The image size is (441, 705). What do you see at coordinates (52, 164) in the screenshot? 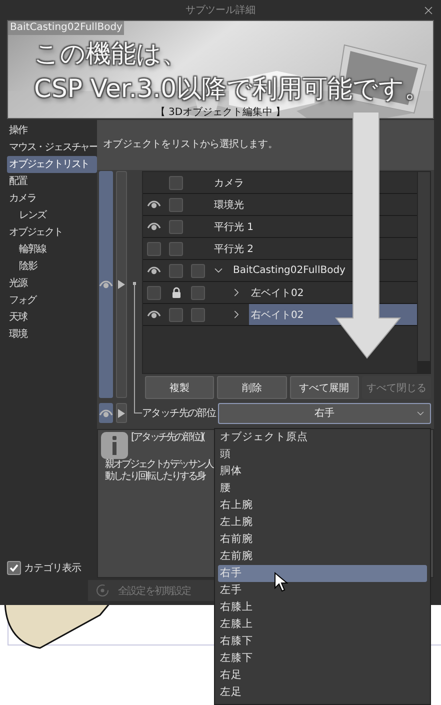
I see `sidebar-item: オブジェクトリスト` at bounding box center [52, 164].